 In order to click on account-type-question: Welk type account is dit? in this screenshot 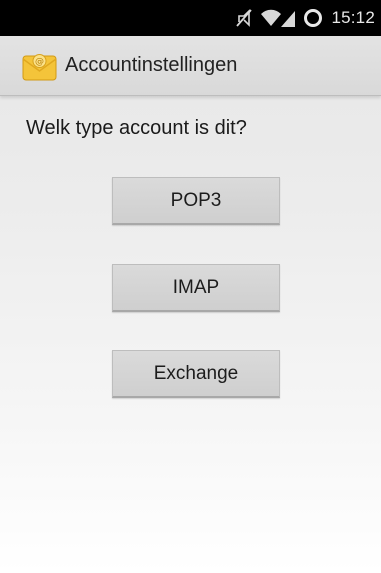, I will do `click(136, 128)`.